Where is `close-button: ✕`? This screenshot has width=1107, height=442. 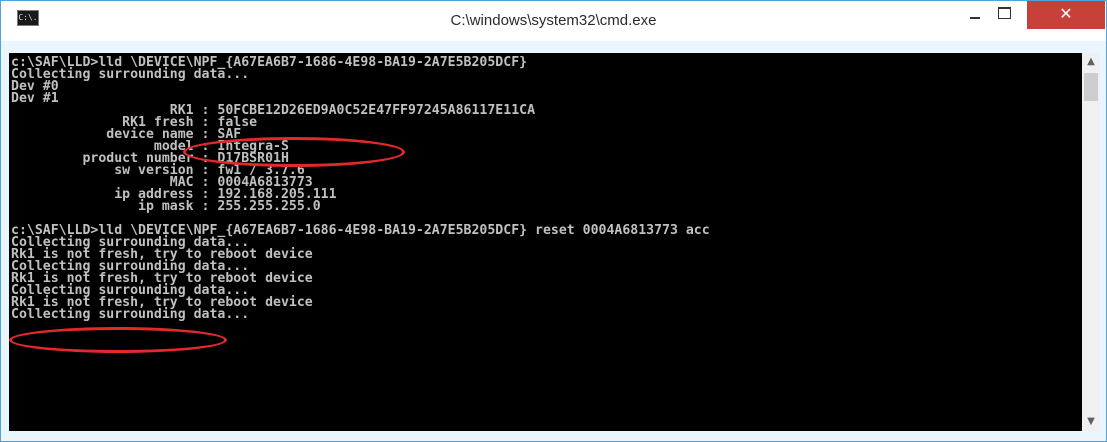 close-button: ✕ is located at coordinates (1066, 15).